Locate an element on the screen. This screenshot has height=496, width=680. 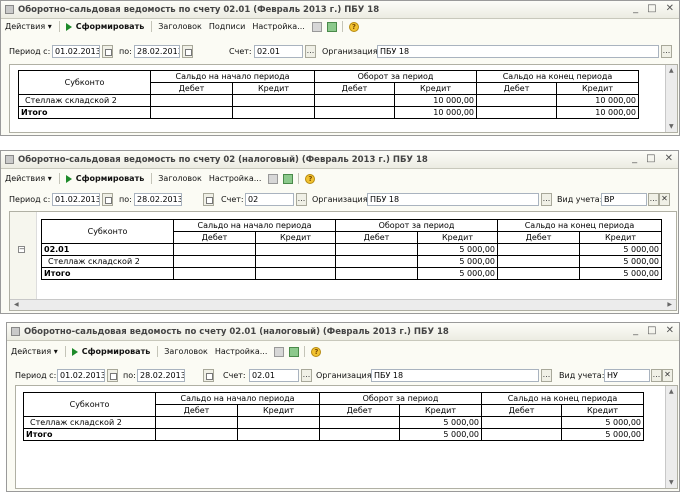
table-row: Стеллаж складской 2 10 000,00 10 000,00 is located at coordinates (329, 100).